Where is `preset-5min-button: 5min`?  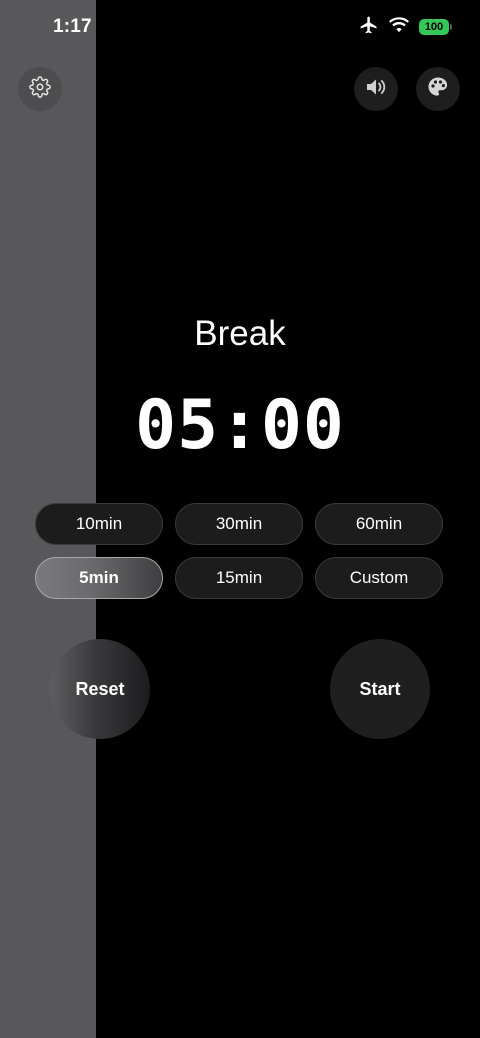 preset-5min-button: 5min is located at coordinates (99, 578).